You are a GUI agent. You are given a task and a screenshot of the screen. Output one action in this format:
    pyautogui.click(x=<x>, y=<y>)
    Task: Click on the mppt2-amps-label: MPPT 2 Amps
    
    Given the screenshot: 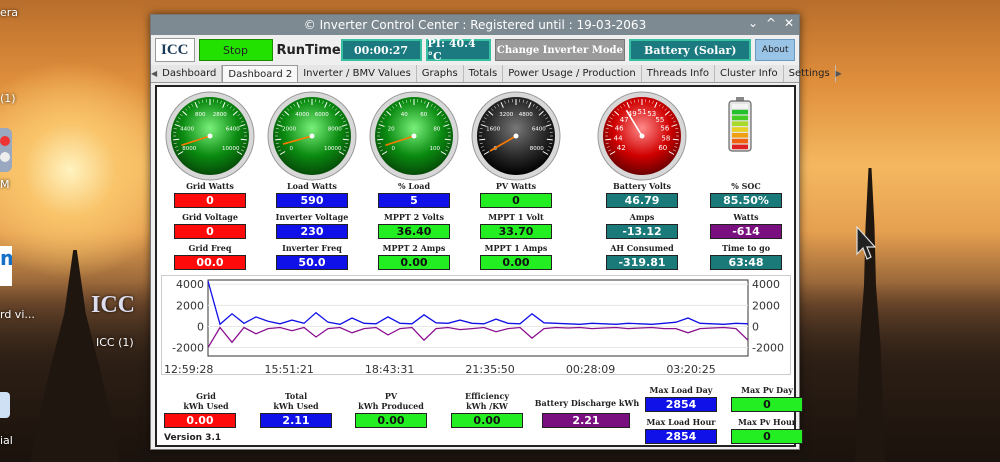 What is the action you would take?
    pyautogui.click(x=414, y=248)
    